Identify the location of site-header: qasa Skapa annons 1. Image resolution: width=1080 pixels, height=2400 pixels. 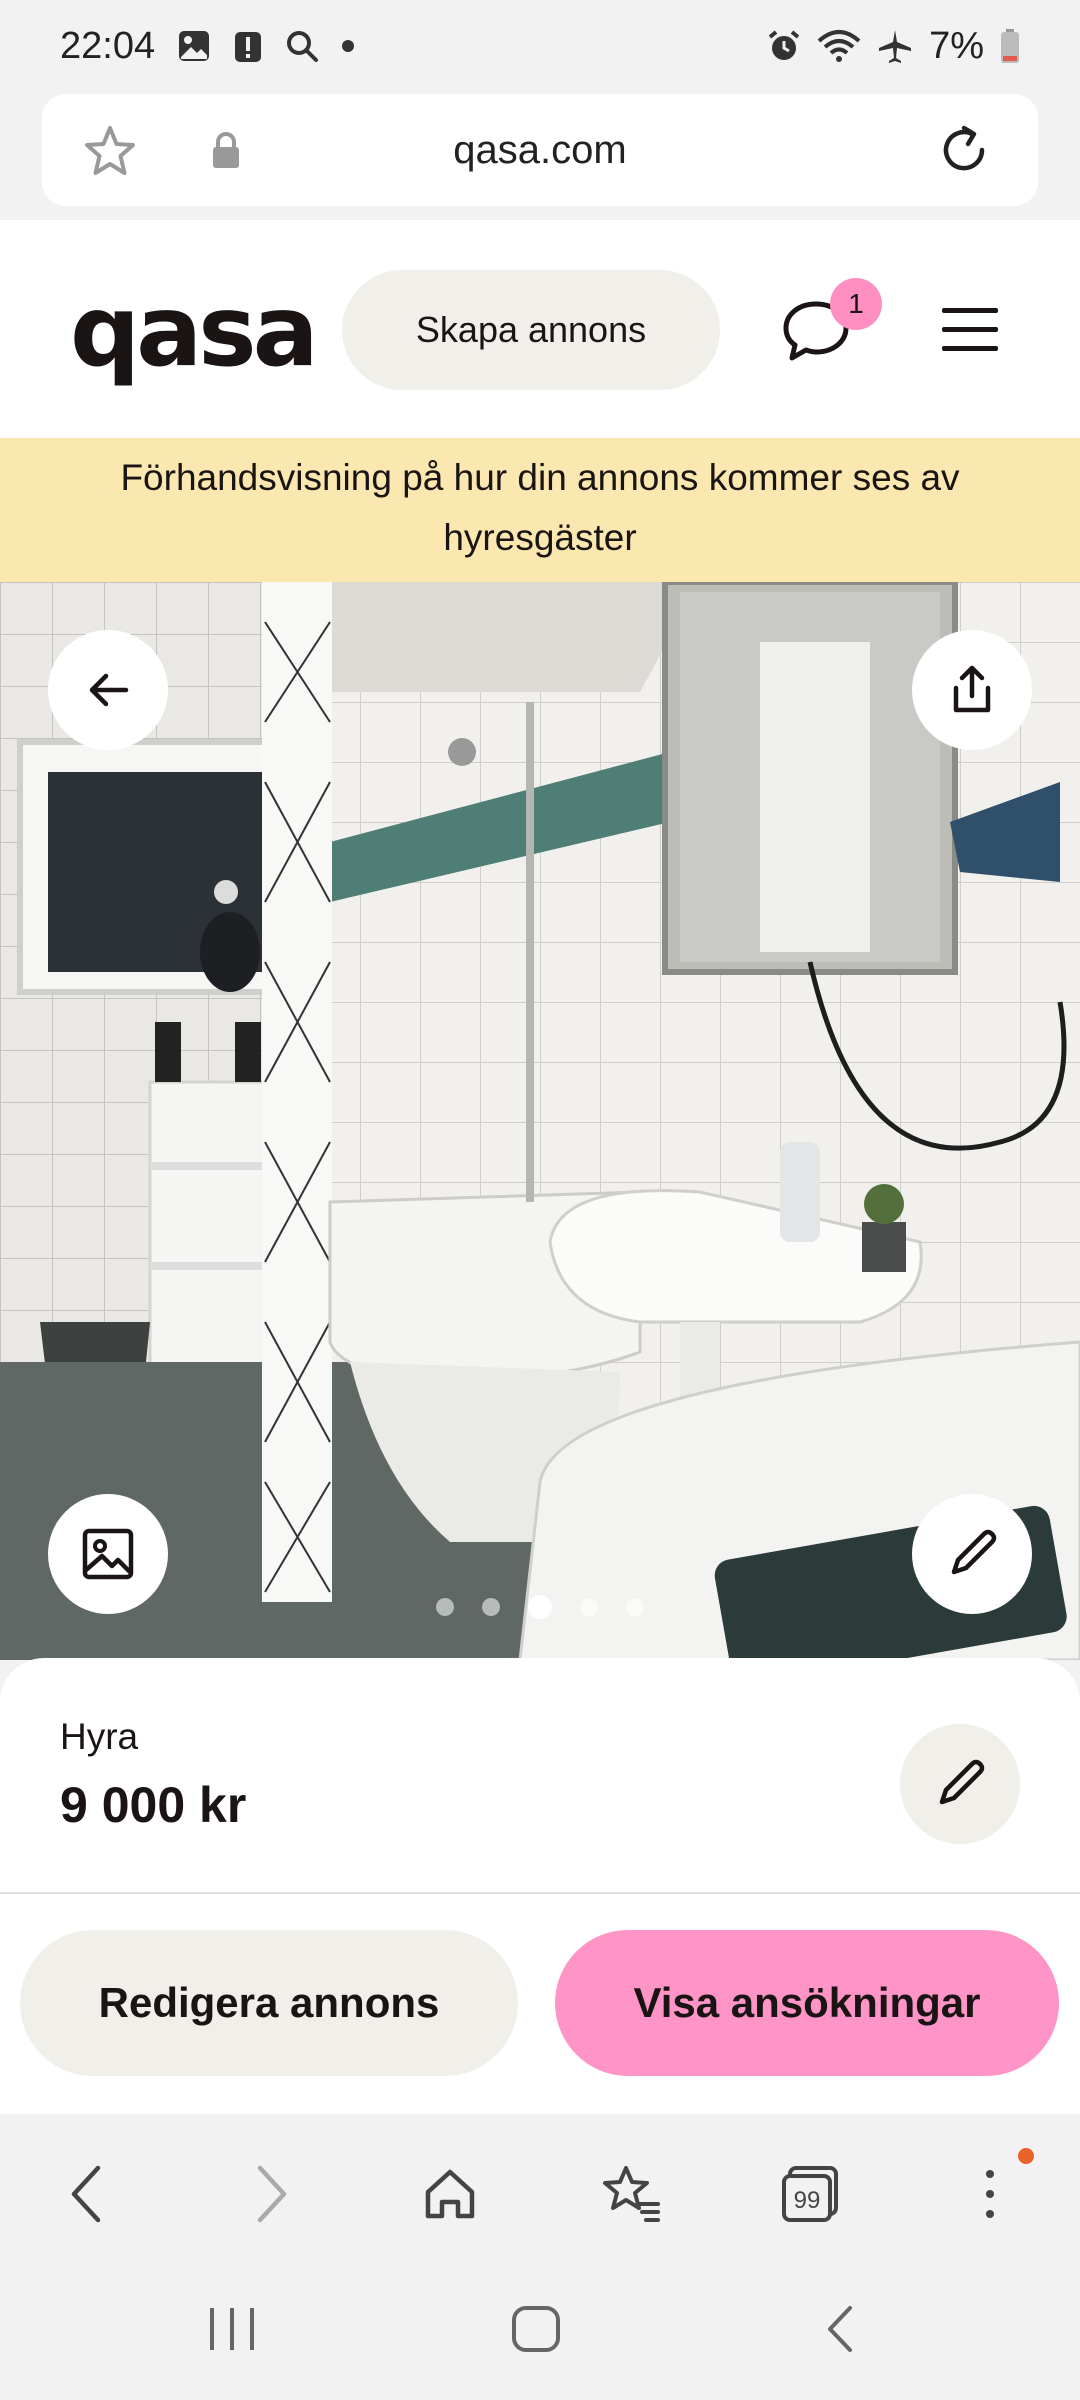
(540, 329).